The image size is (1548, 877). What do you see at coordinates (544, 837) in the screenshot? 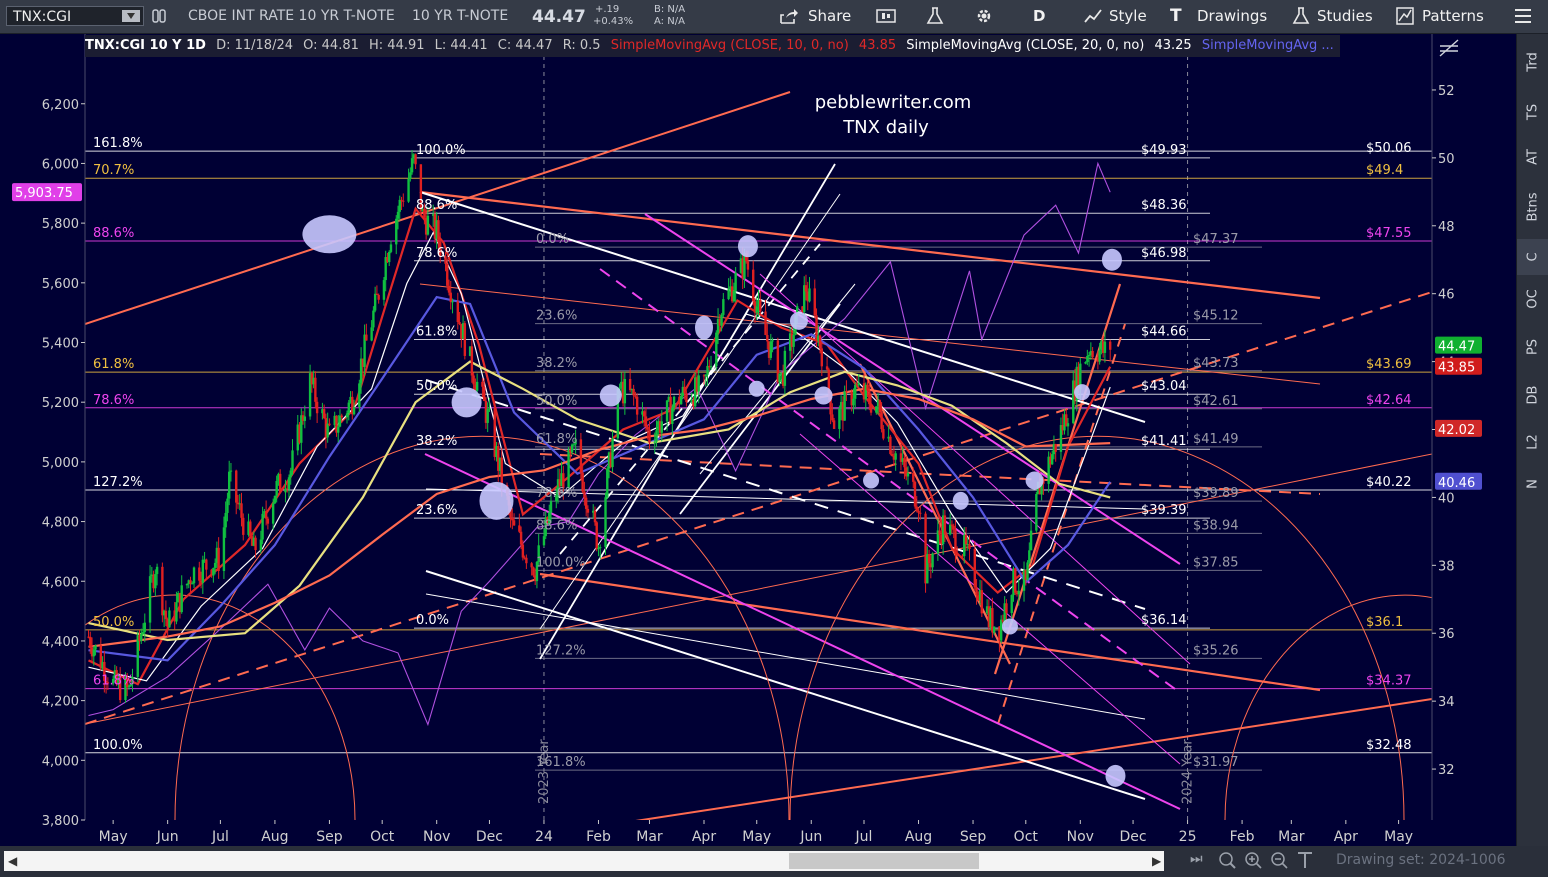
I see `x-tick-label: 24` at bounding box center [544, 837].